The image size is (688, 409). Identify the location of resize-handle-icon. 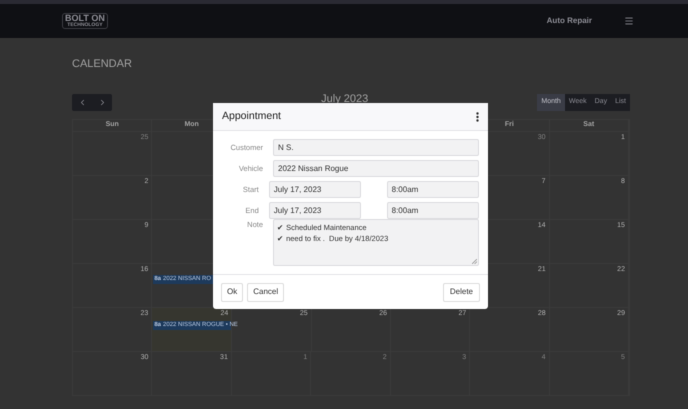
(474, 261).